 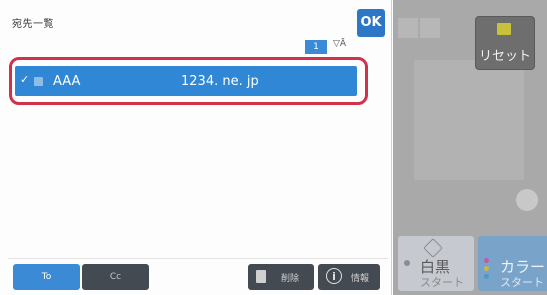 I want to click on list-item: ✓ AAA 1234. ne. jp, so click(x=186, y=81).